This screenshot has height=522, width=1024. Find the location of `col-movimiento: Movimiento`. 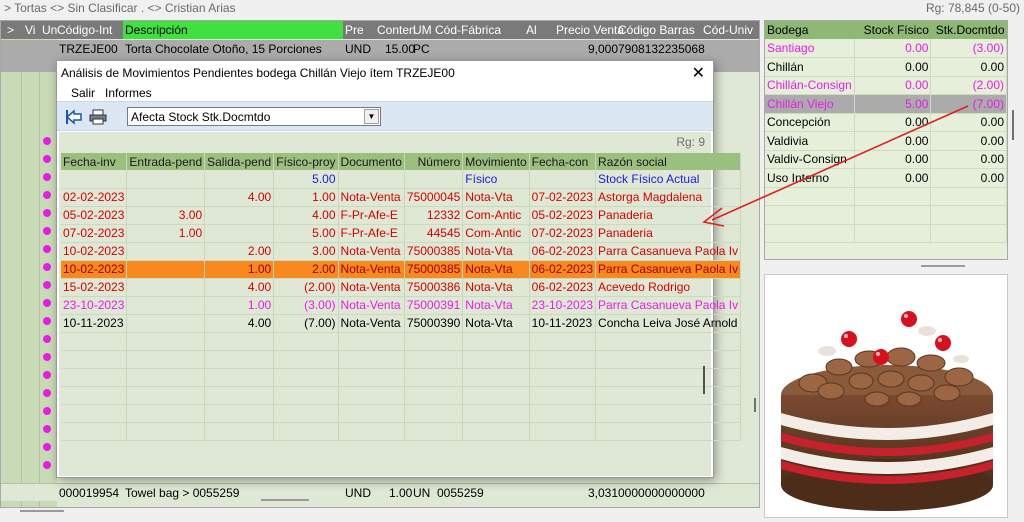

col-movimiento: Movimiento is located at coordinates (496, 161).